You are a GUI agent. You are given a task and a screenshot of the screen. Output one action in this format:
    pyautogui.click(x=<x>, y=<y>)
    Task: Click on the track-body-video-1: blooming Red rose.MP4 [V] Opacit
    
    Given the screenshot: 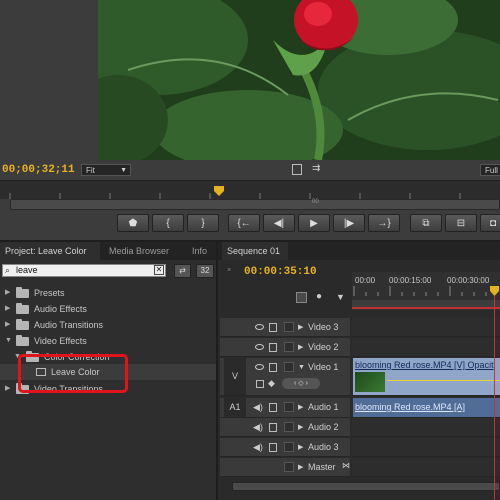 What is the action you would take?
    pyautogui.click(x=426, y=377)
    